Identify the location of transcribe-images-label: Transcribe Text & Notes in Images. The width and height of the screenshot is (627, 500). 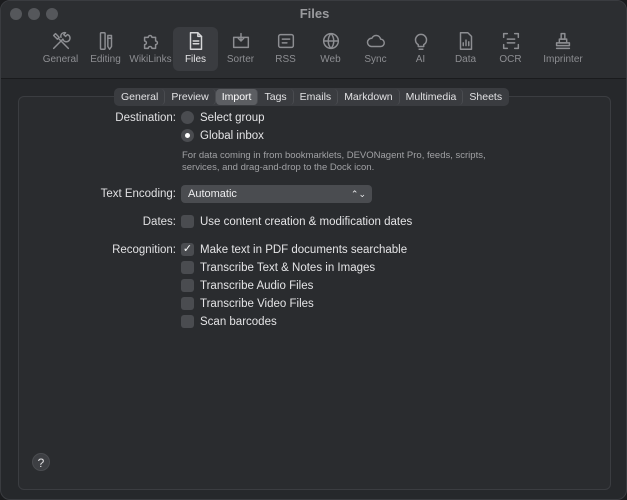
(288, 267).